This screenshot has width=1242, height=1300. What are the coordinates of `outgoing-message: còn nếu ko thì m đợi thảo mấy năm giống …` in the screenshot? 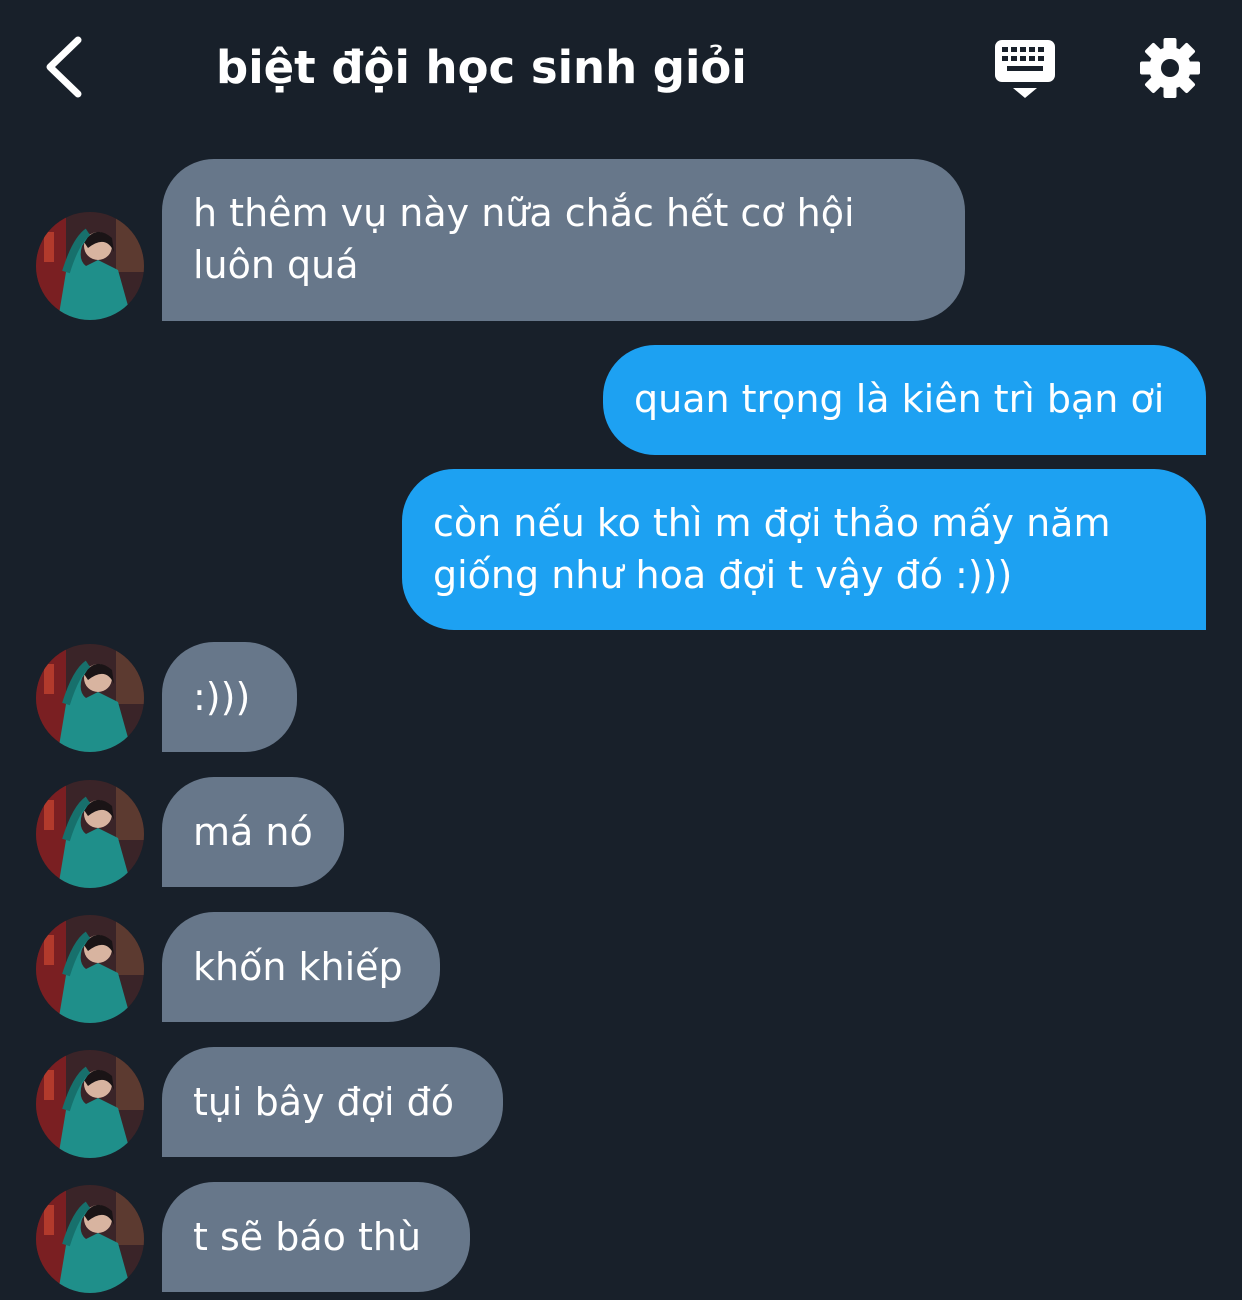 It's located at (804, 549).